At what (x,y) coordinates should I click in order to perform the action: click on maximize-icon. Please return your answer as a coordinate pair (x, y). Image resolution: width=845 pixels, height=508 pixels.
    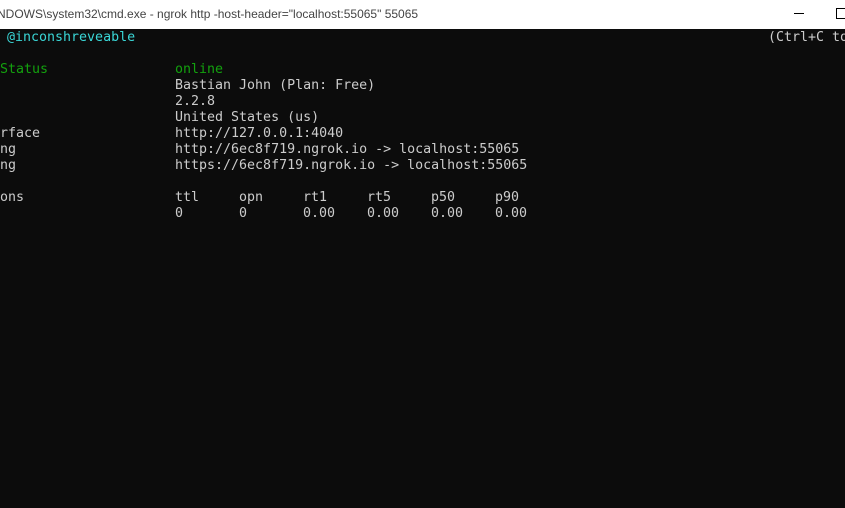
    Looking at the image, I should click on (840, 13).